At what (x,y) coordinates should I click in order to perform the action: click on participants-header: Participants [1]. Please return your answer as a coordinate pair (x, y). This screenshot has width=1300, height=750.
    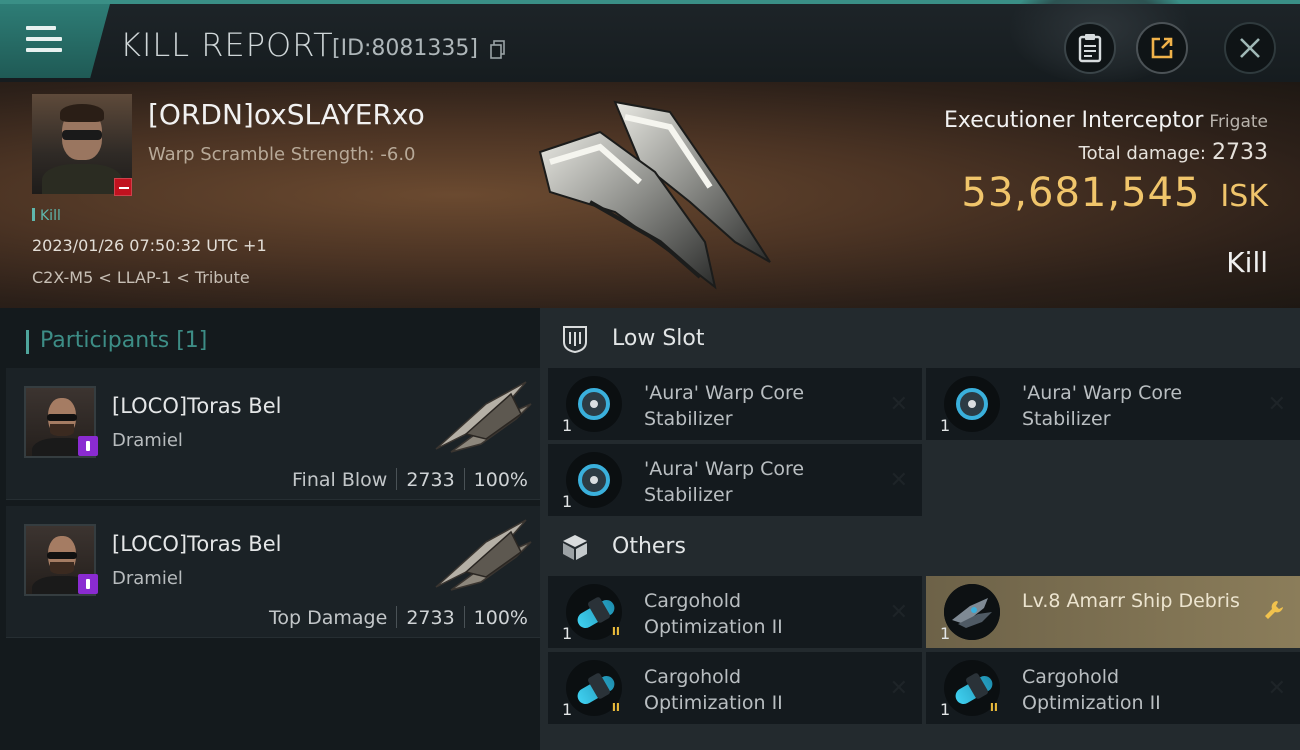
    Looking at the image, I should click on (117, 341).